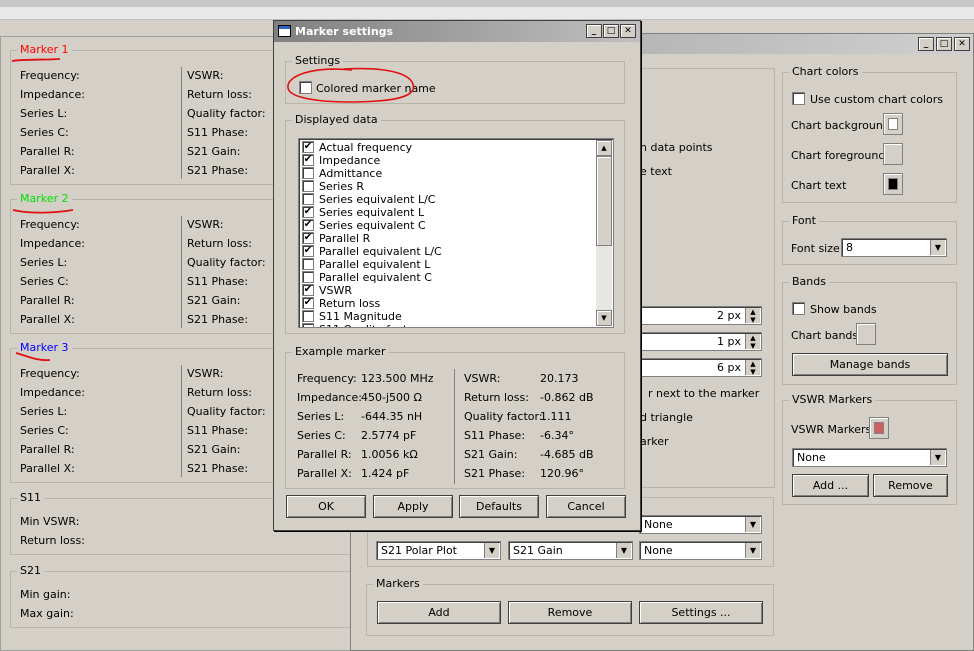 This screenshot has width=974, height=651. I want to click on chart-text-button, so click(893, 184).